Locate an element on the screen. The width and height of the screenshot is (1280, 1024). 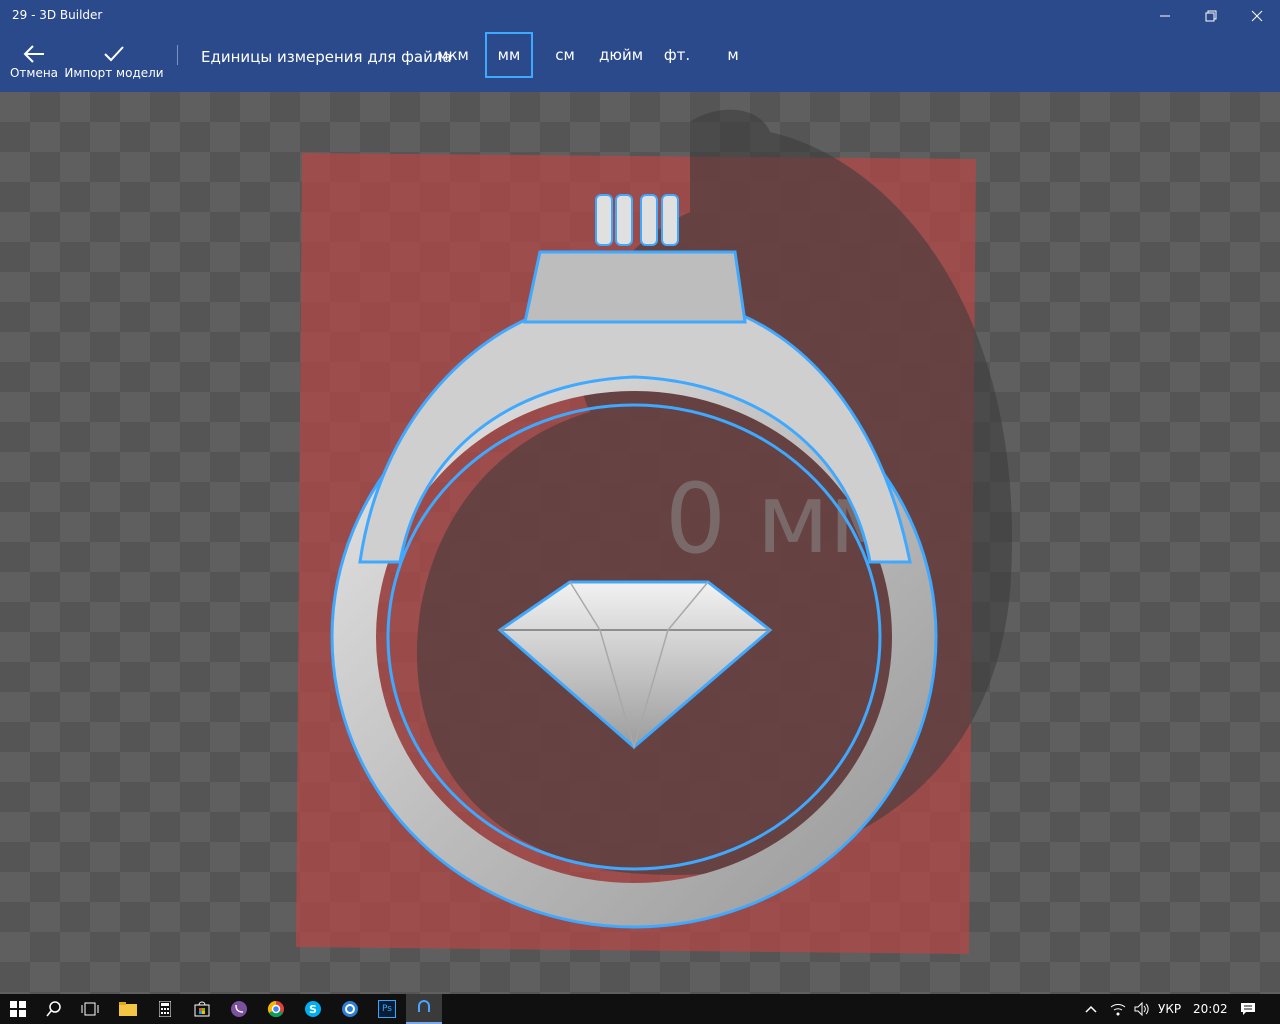
back-arrow-icon is located at coordinates (33, 54).